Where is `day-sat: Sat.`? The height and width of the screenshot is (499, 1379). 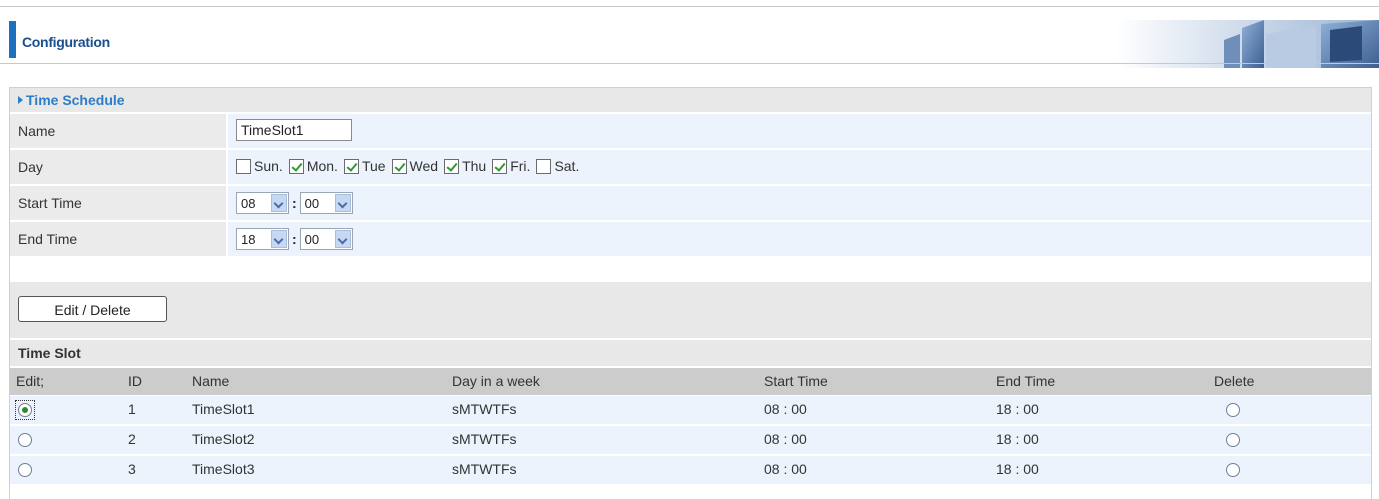
day-sat: Sat. is located at coordinates (557, 166).